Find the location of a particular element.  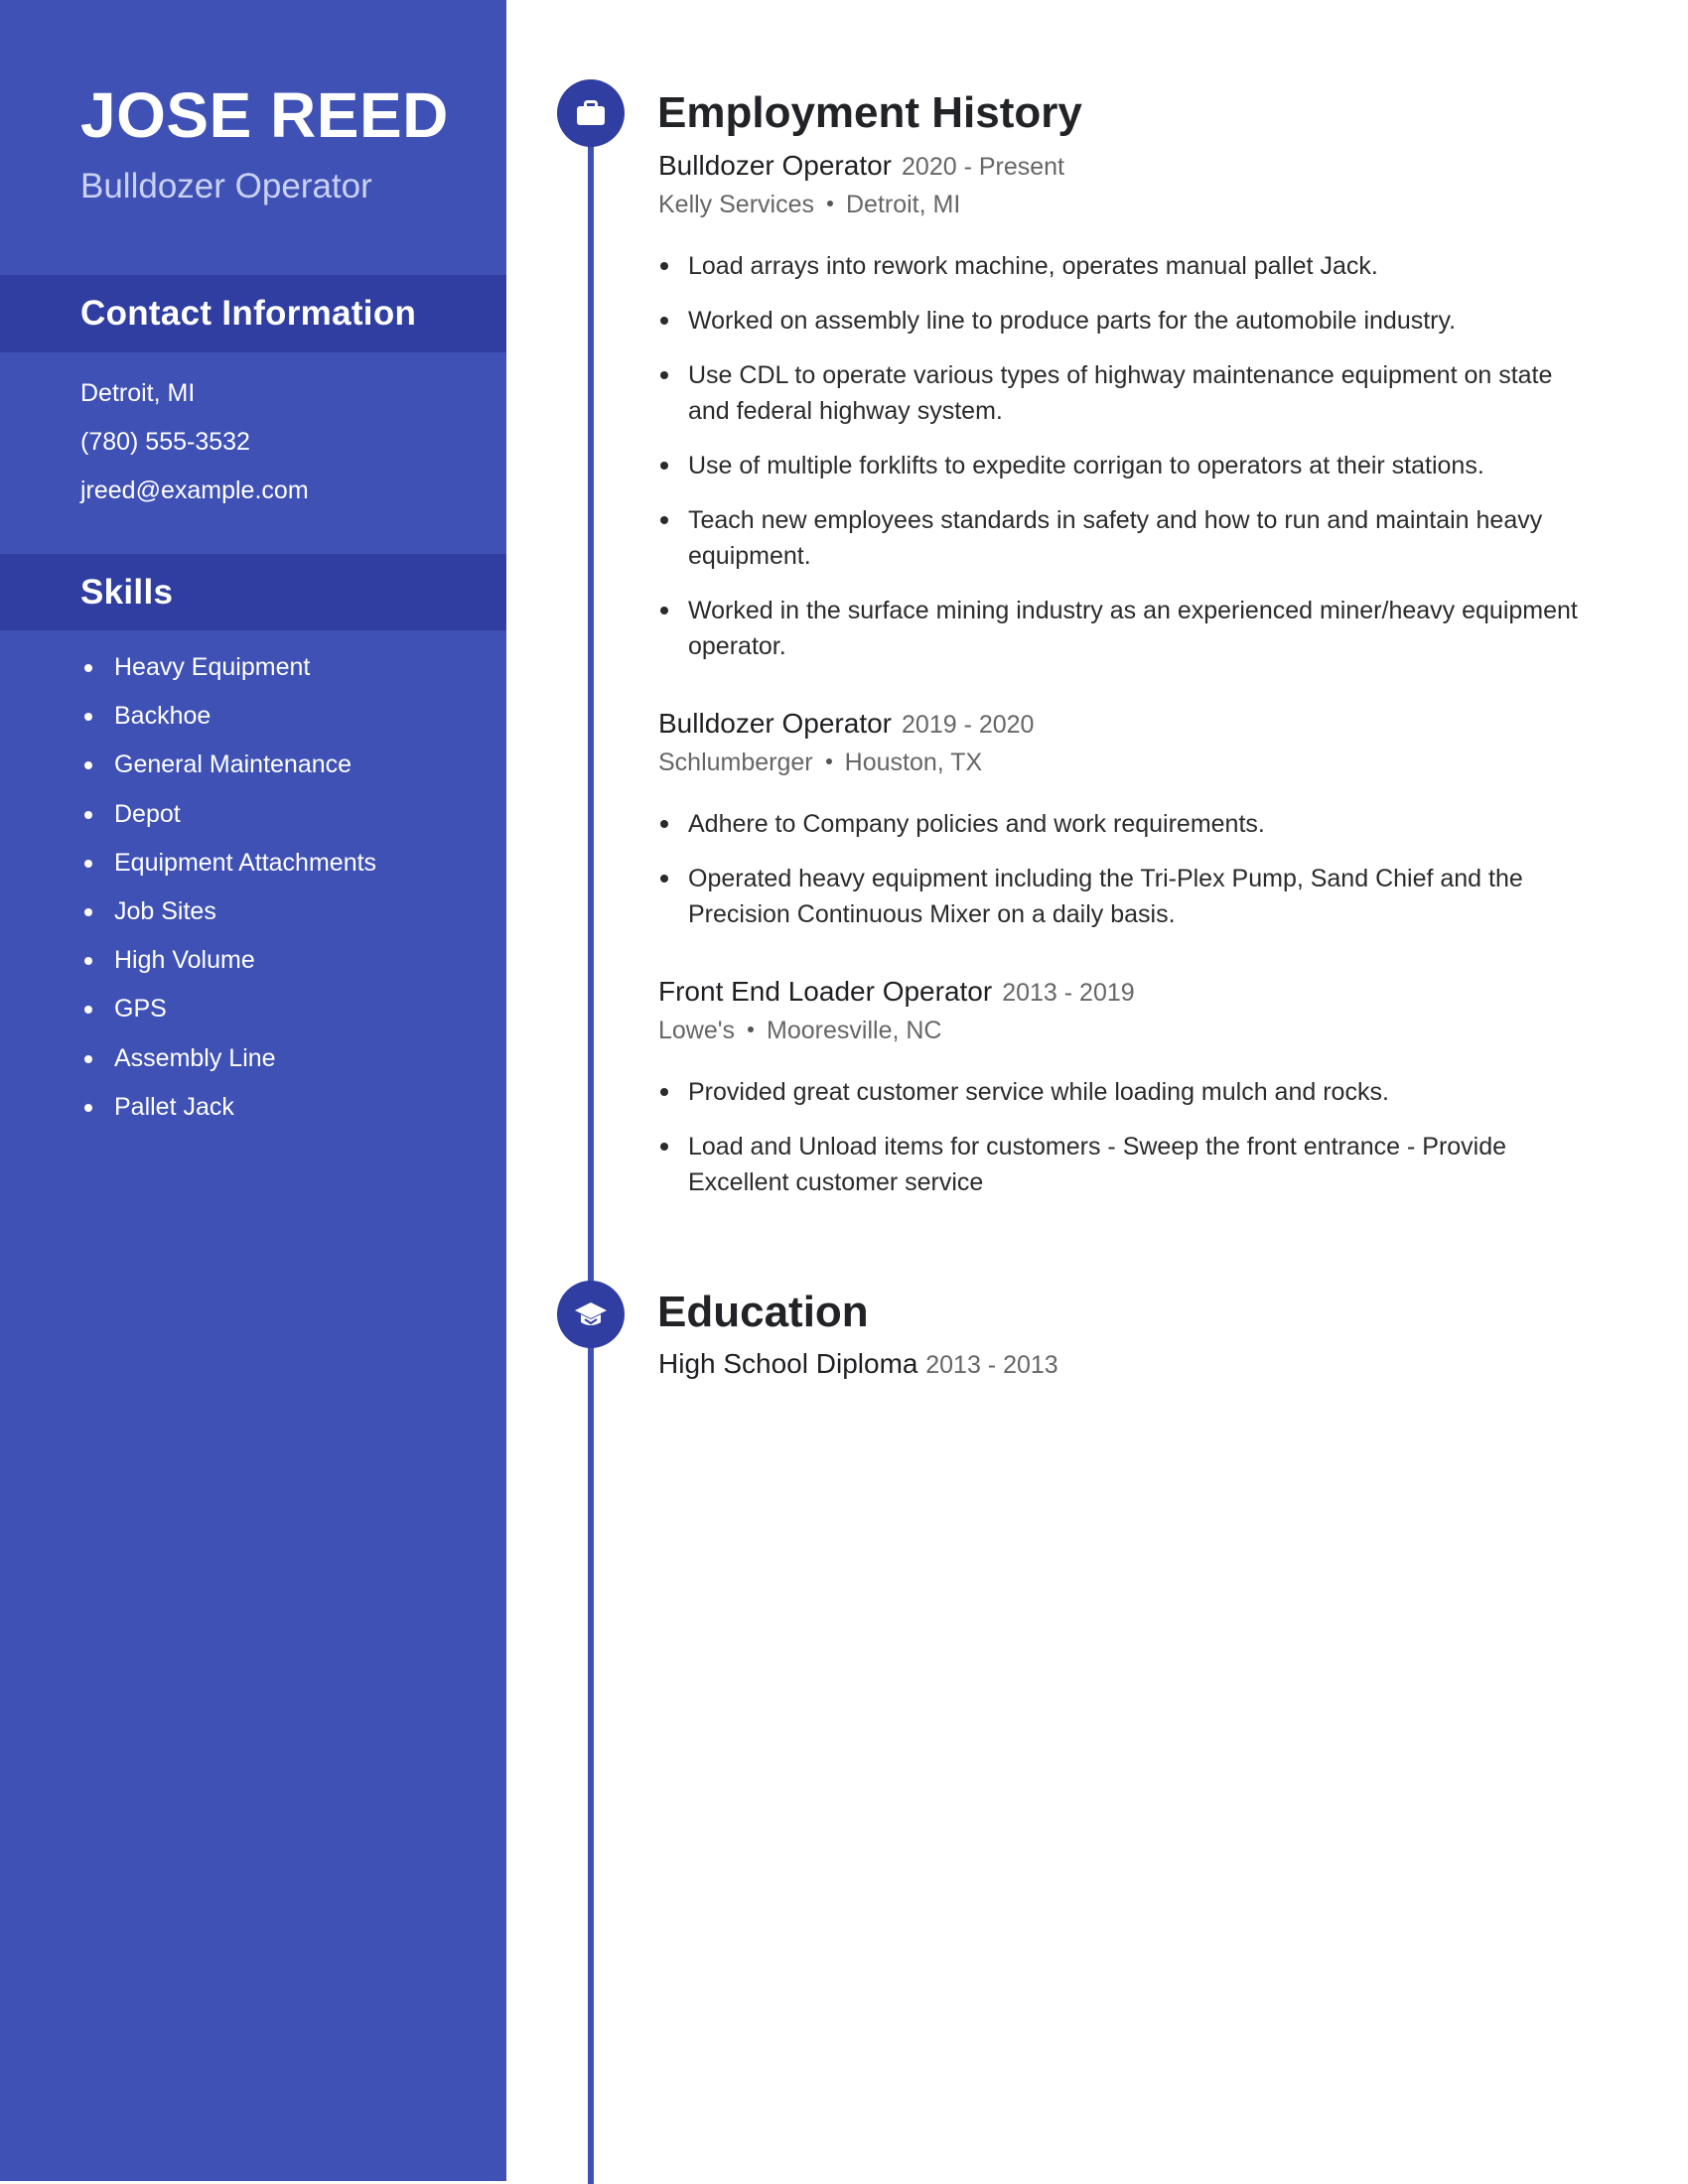

skill-label: Depot is located at coordinates (147, 813).